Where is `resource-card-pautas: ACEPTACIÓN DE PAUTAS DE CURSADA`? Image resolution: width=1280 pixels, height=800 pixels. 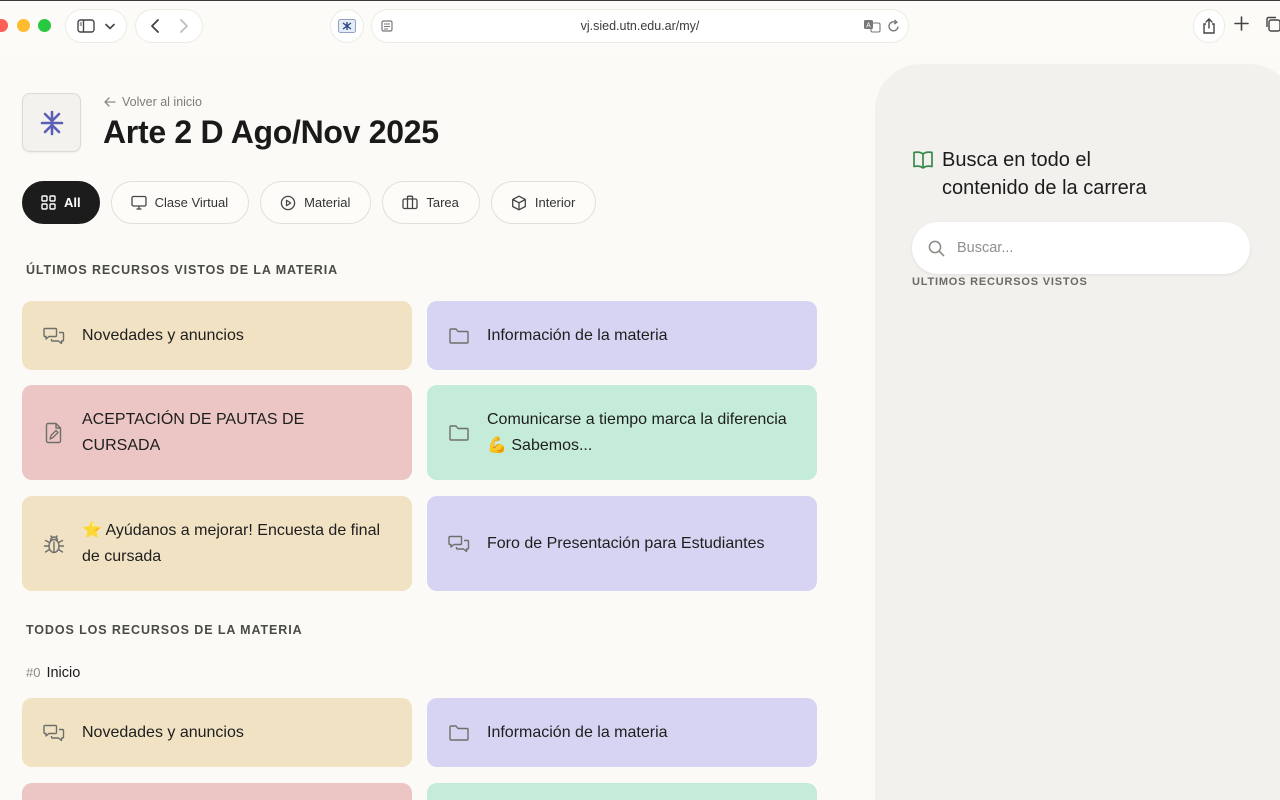
resource-card-pautas: ACEPTACIÓN DE PAUTAS DE CURSADA is located at coordinates (217, 432).